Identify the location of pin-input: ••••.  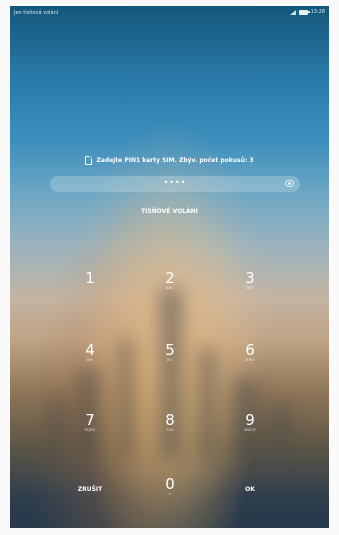
(175, 184).